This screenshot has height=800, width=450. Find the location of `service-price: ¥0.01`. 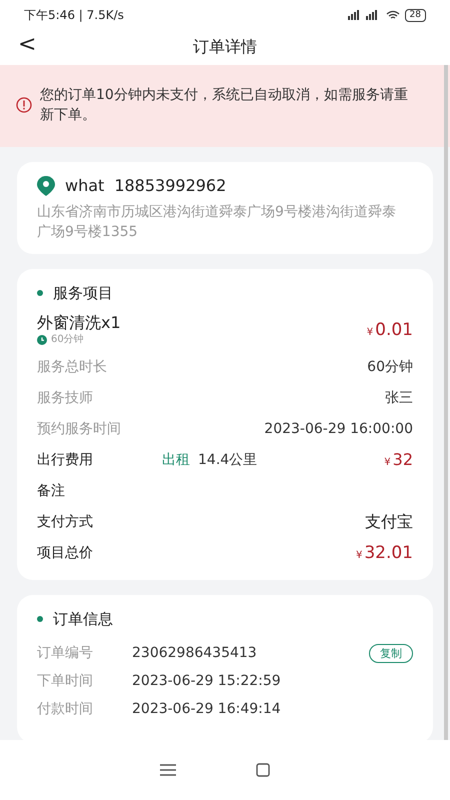

service-price: ¥0.01 is located at coordinates (389, 330).